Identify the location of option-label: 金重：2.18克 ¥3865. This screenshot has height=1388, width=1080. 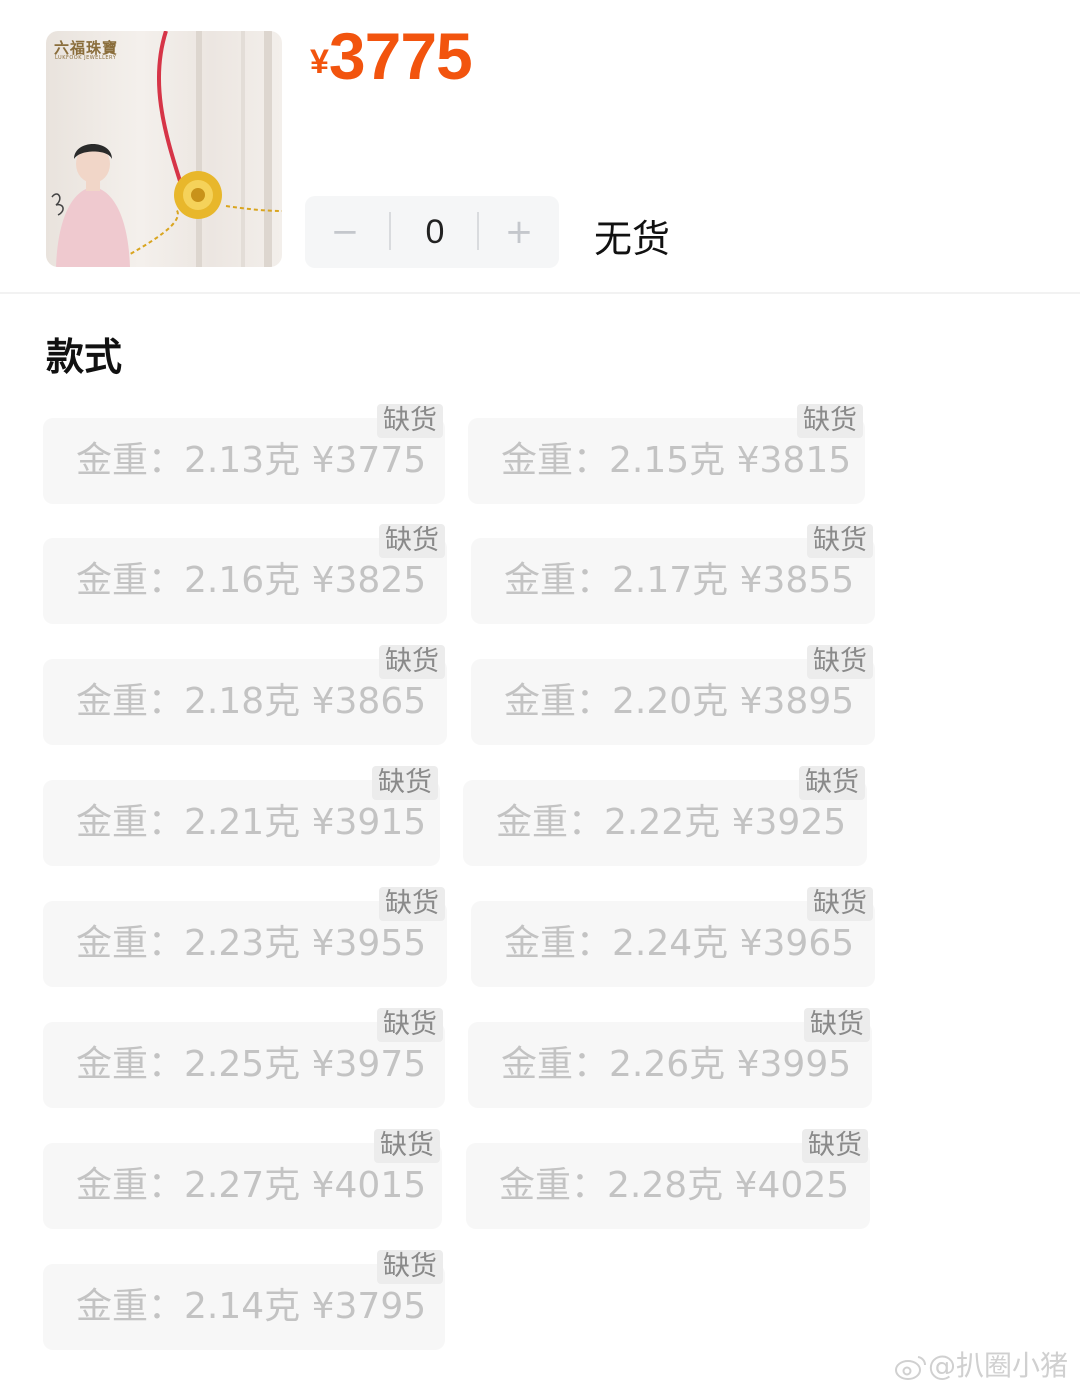
(251, 701).